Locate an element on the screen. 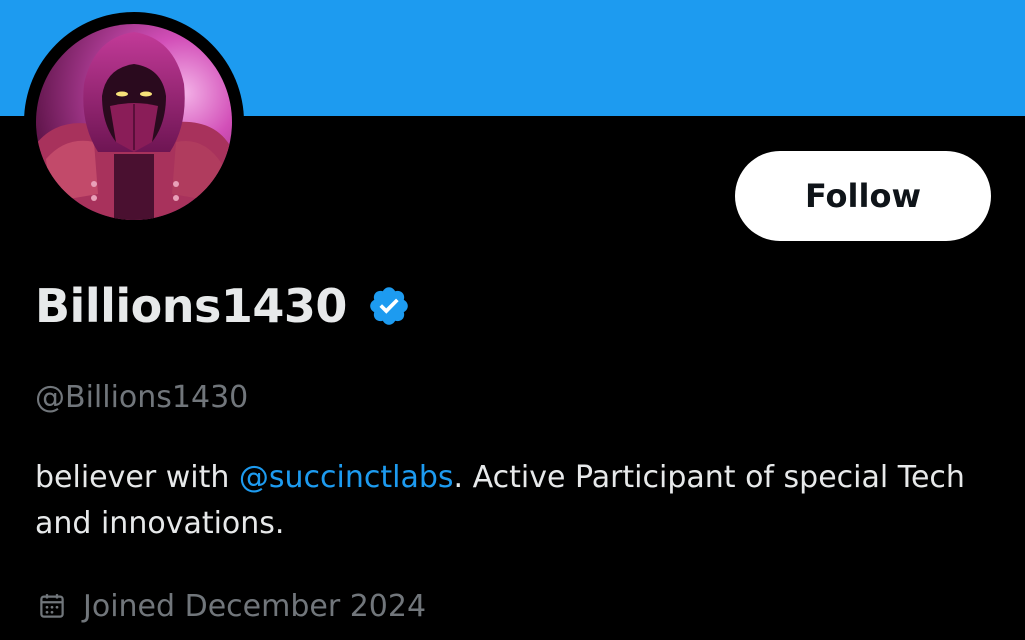 The width and height of the screenshot is (1025, 640). joined-row: Joined December 2024 is located at coordinates (231, 606).